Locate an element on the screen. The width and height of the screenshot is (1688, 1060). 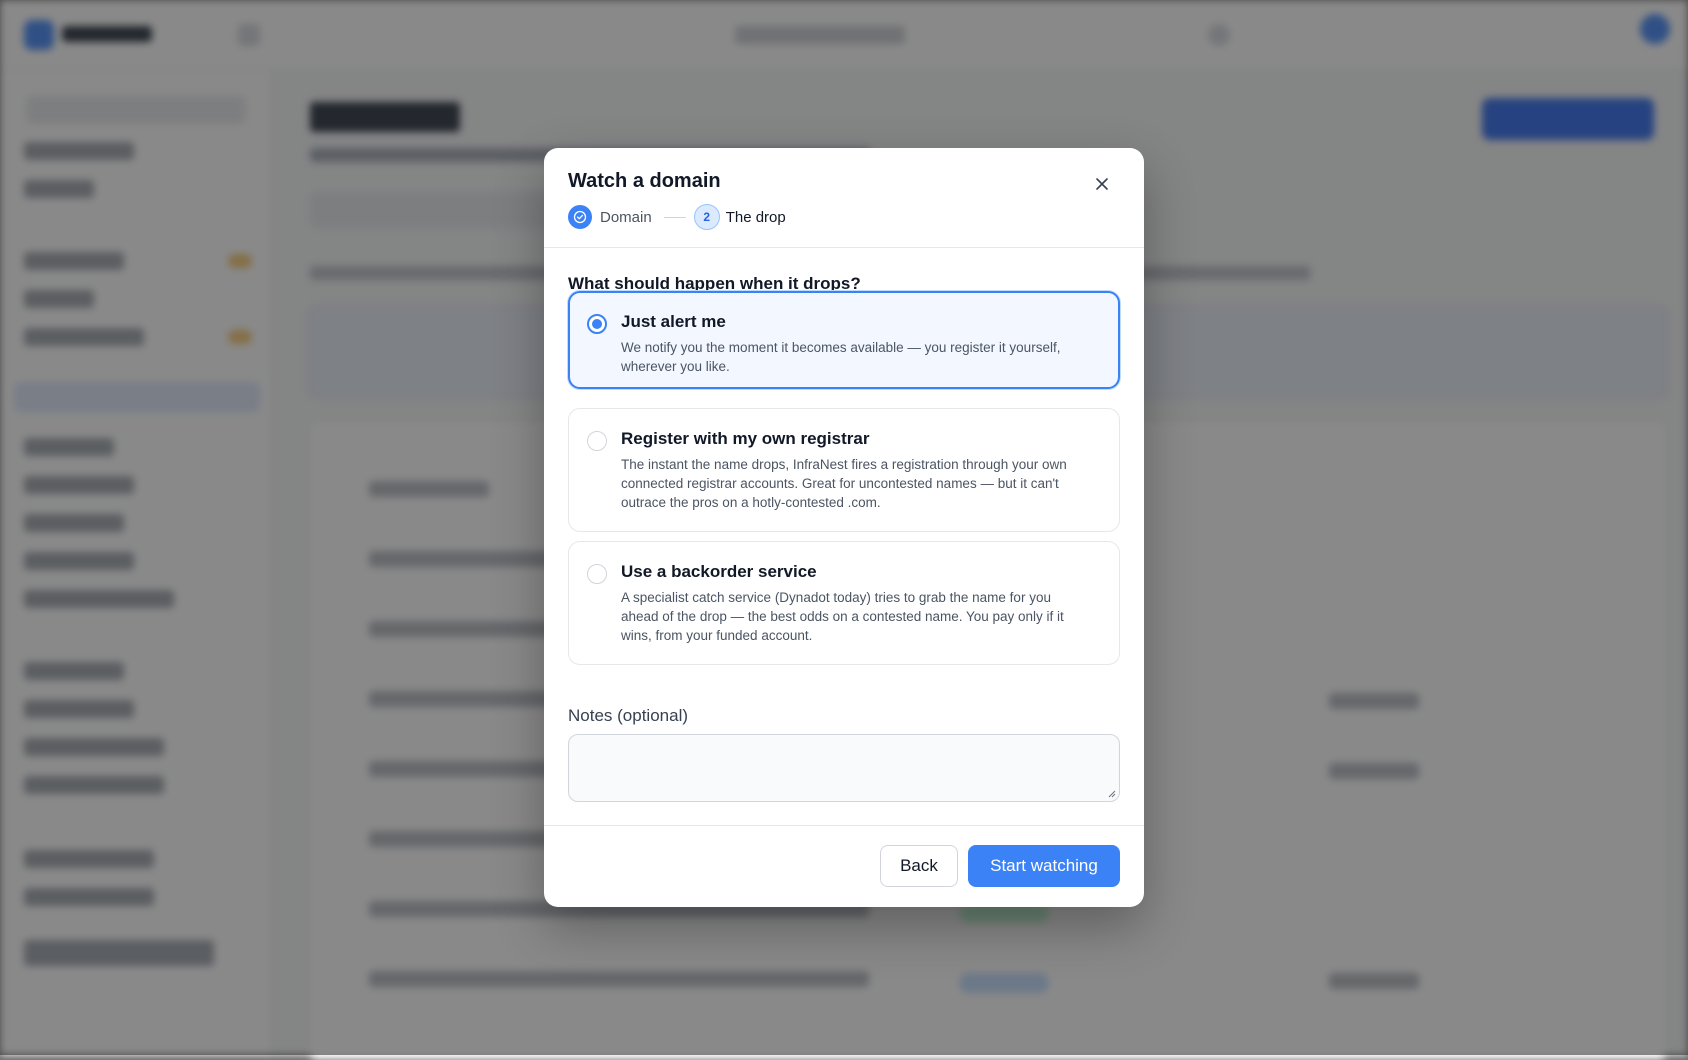
notes-textarea is located at coordinates (844, 768).